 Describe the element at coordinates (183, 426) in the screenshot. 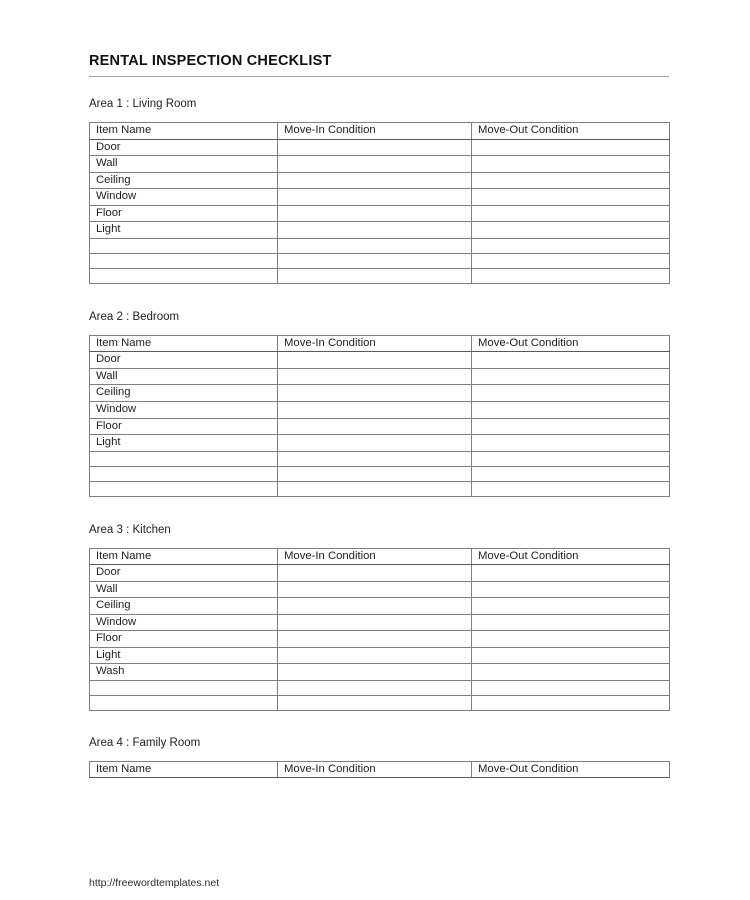

I see `item-name-cell: Floor` at that location.